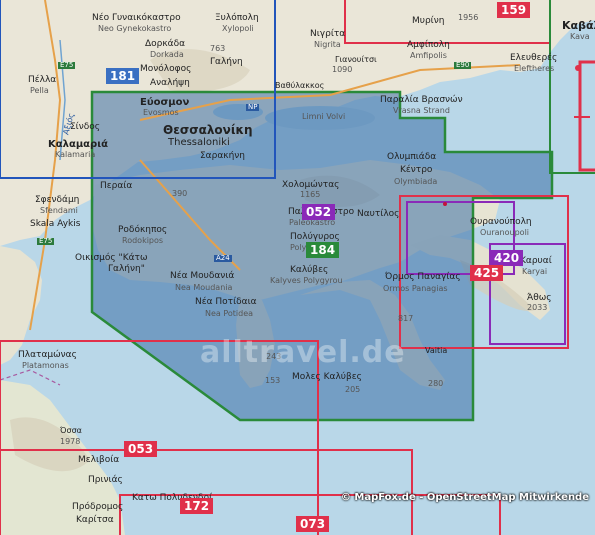  What do you see at coordinates (143, 240) in the screenshot?
I see `place-label: Rodokipos` at bounding box center [143, 240].